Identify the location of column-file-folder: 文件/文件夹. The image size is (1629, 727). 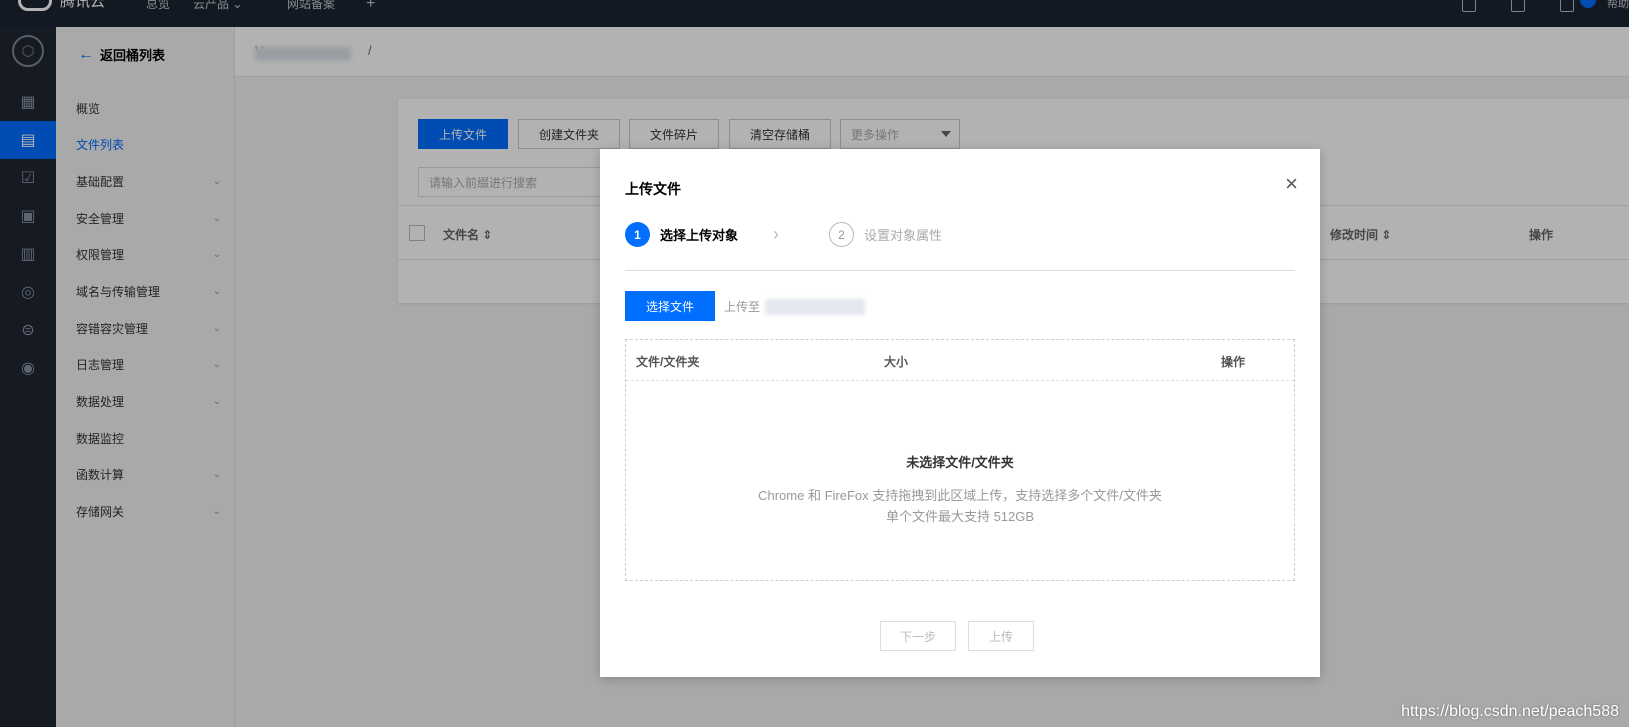
(668, 362).